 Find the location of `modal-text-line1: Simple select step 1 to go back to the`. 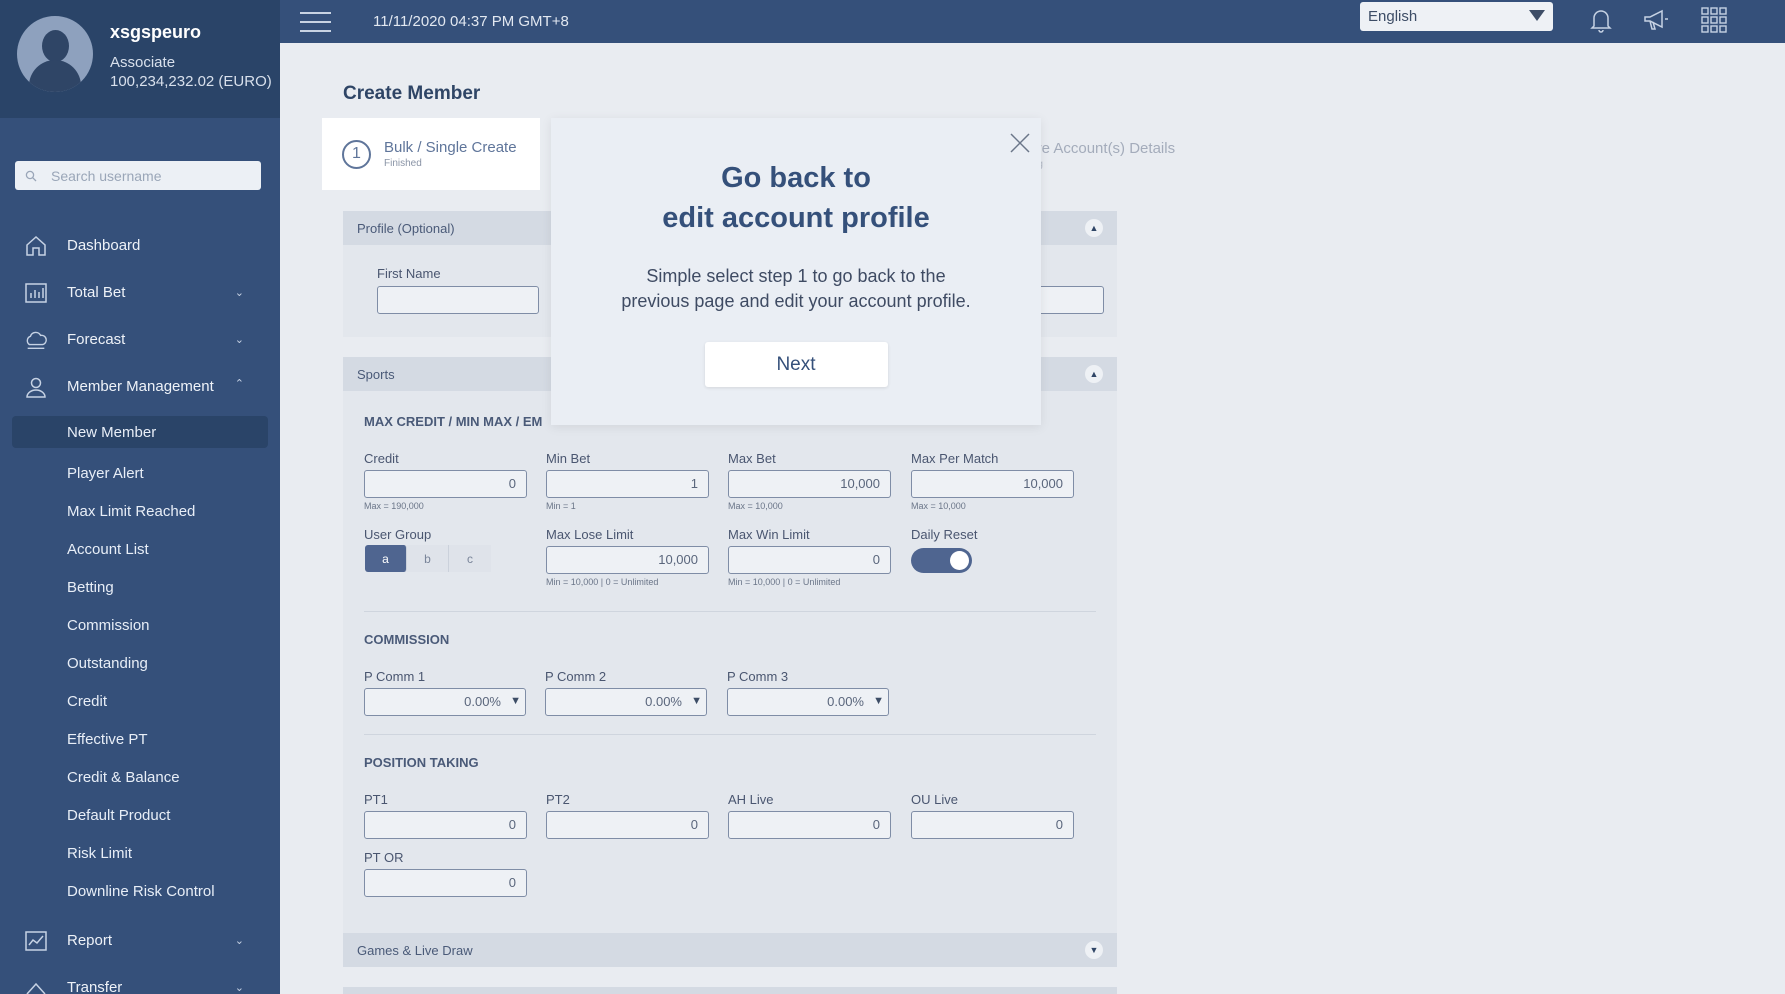

modal-text-line1: Simple select step 1 to go back to the is located at coordinates (796, 276).